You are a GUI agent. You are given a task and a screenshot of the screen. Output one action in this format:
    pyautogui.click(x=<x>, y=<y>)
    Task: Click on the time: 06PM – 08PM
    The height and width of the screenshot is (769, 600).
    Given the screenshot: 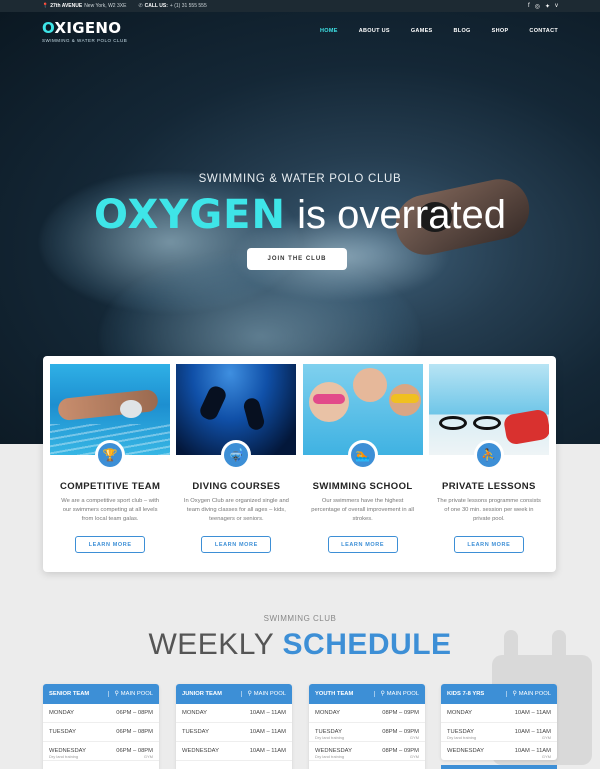 What is the action you would take?
    pyautogui.click(x=134, y=732)
    